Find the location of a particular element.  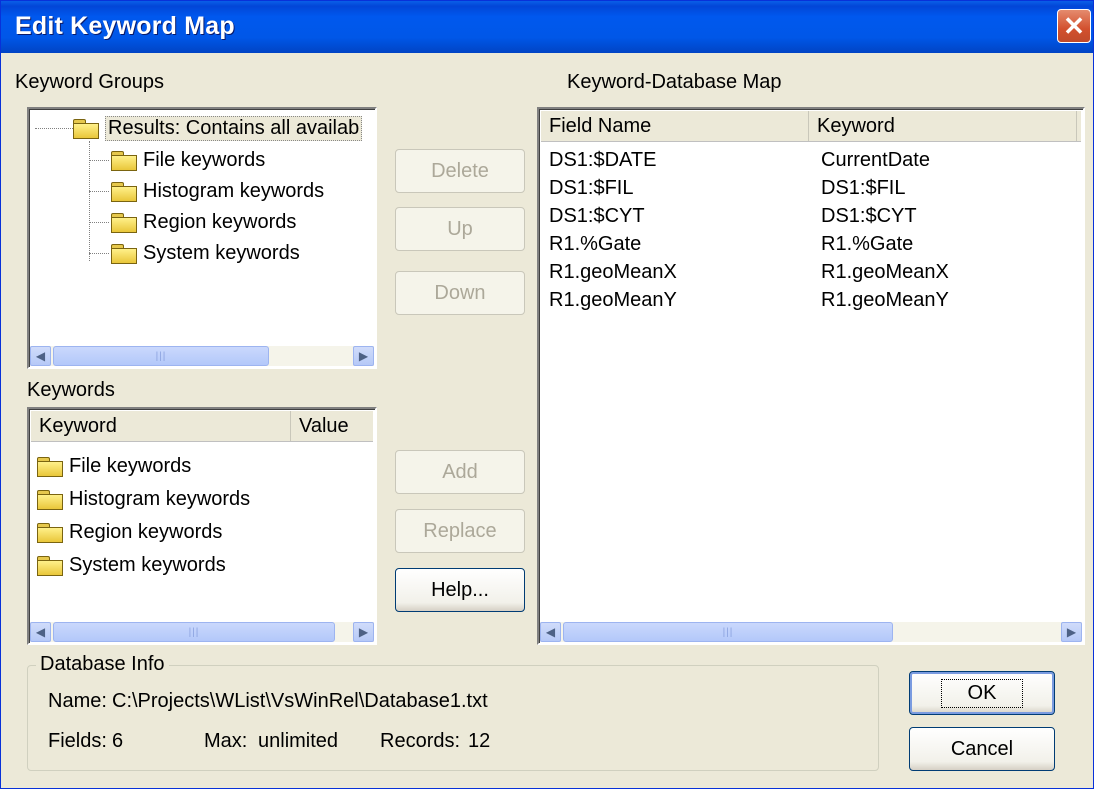

close-icon: ✕ is located at coordinates (1074, 26).